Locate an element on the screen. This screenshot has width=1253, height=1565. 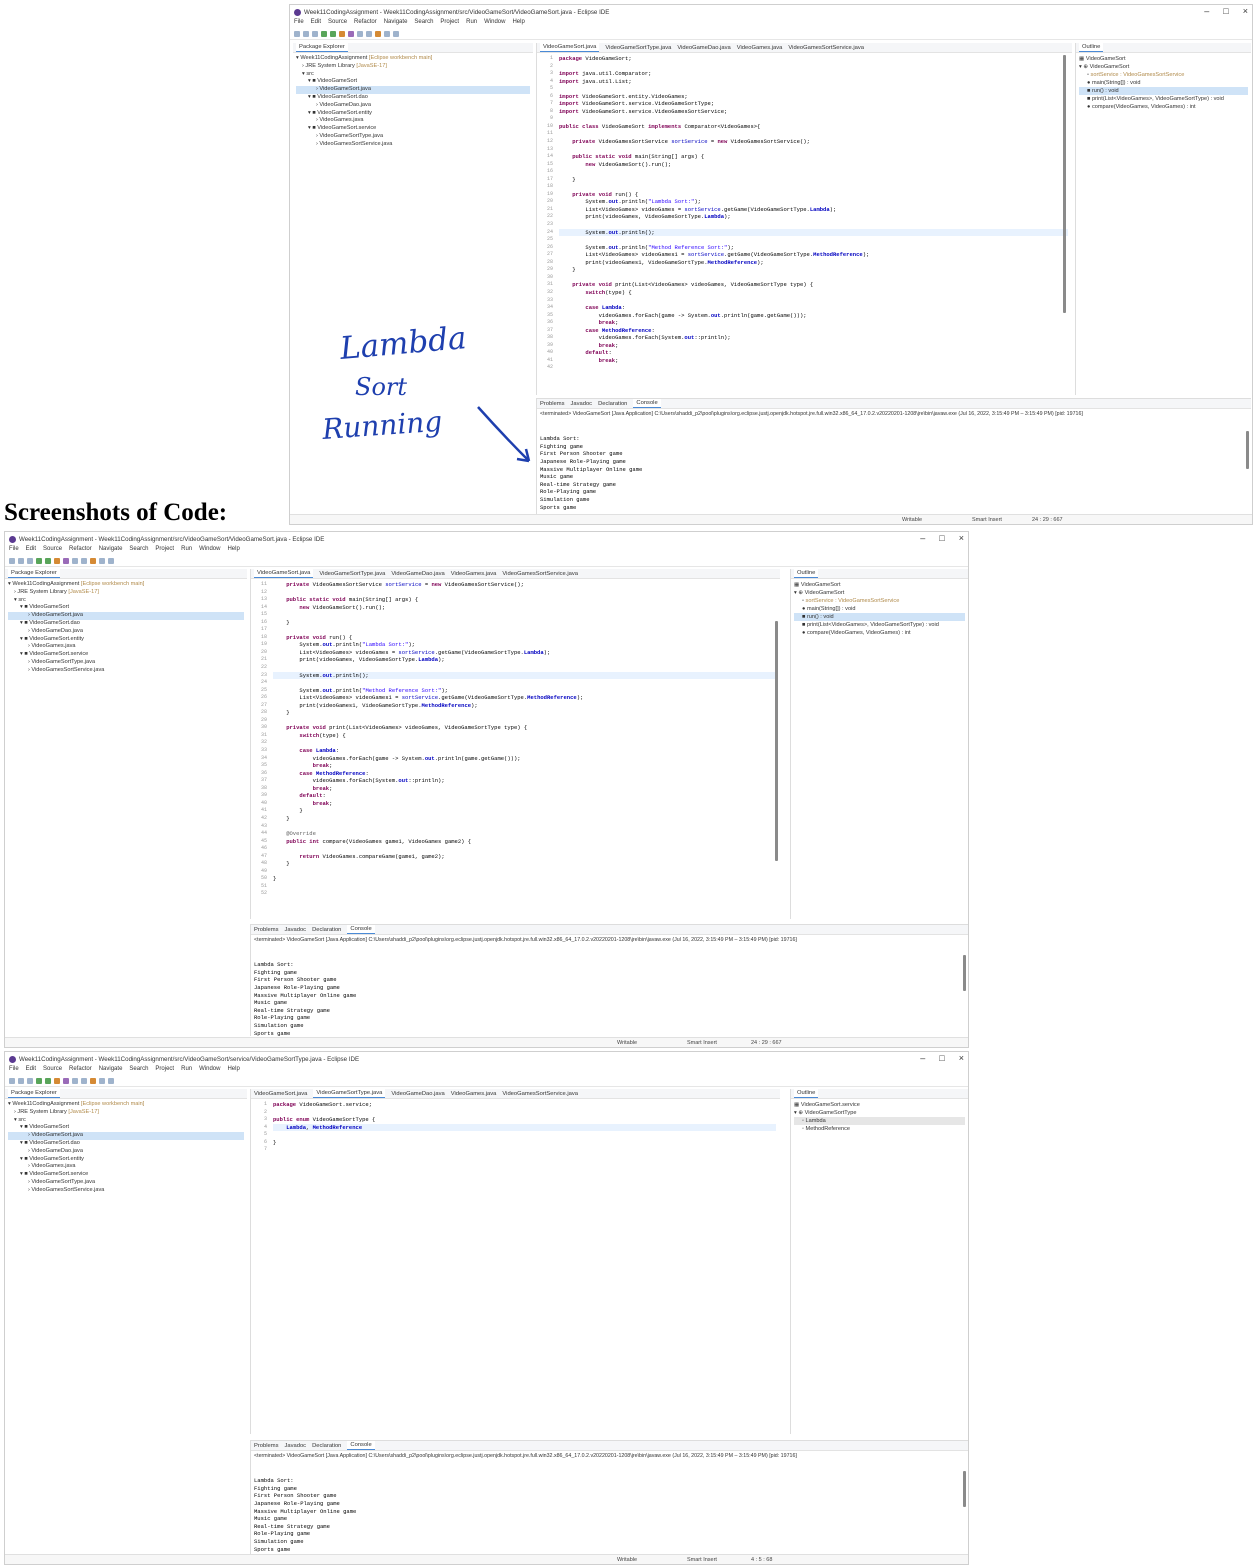
outline-item: ◦ MethodReference is located at coordinates (879, 1129).